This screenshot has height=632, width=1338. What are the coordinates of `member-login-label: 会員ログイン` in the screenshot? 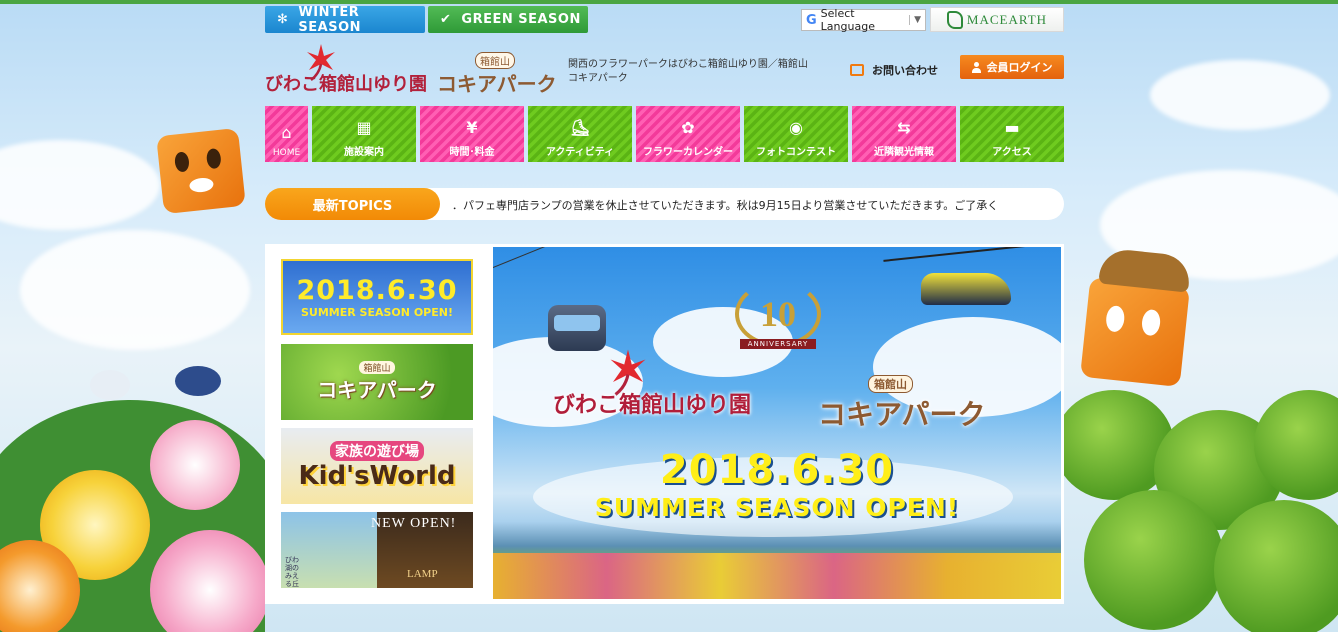 It's located at (1019, 67).